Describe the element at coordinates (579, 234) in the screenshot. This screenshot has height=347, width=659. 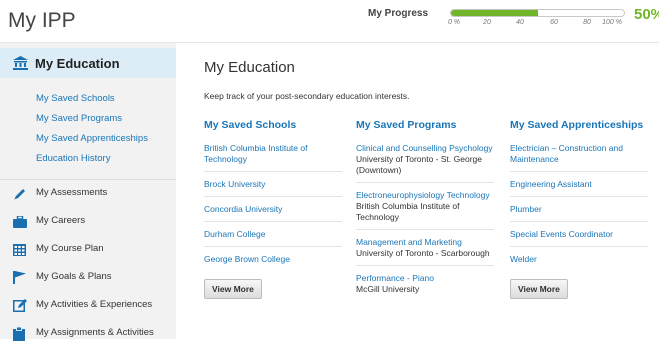
I see `apprenticeship-link: Special Events Coordinator` at that location.